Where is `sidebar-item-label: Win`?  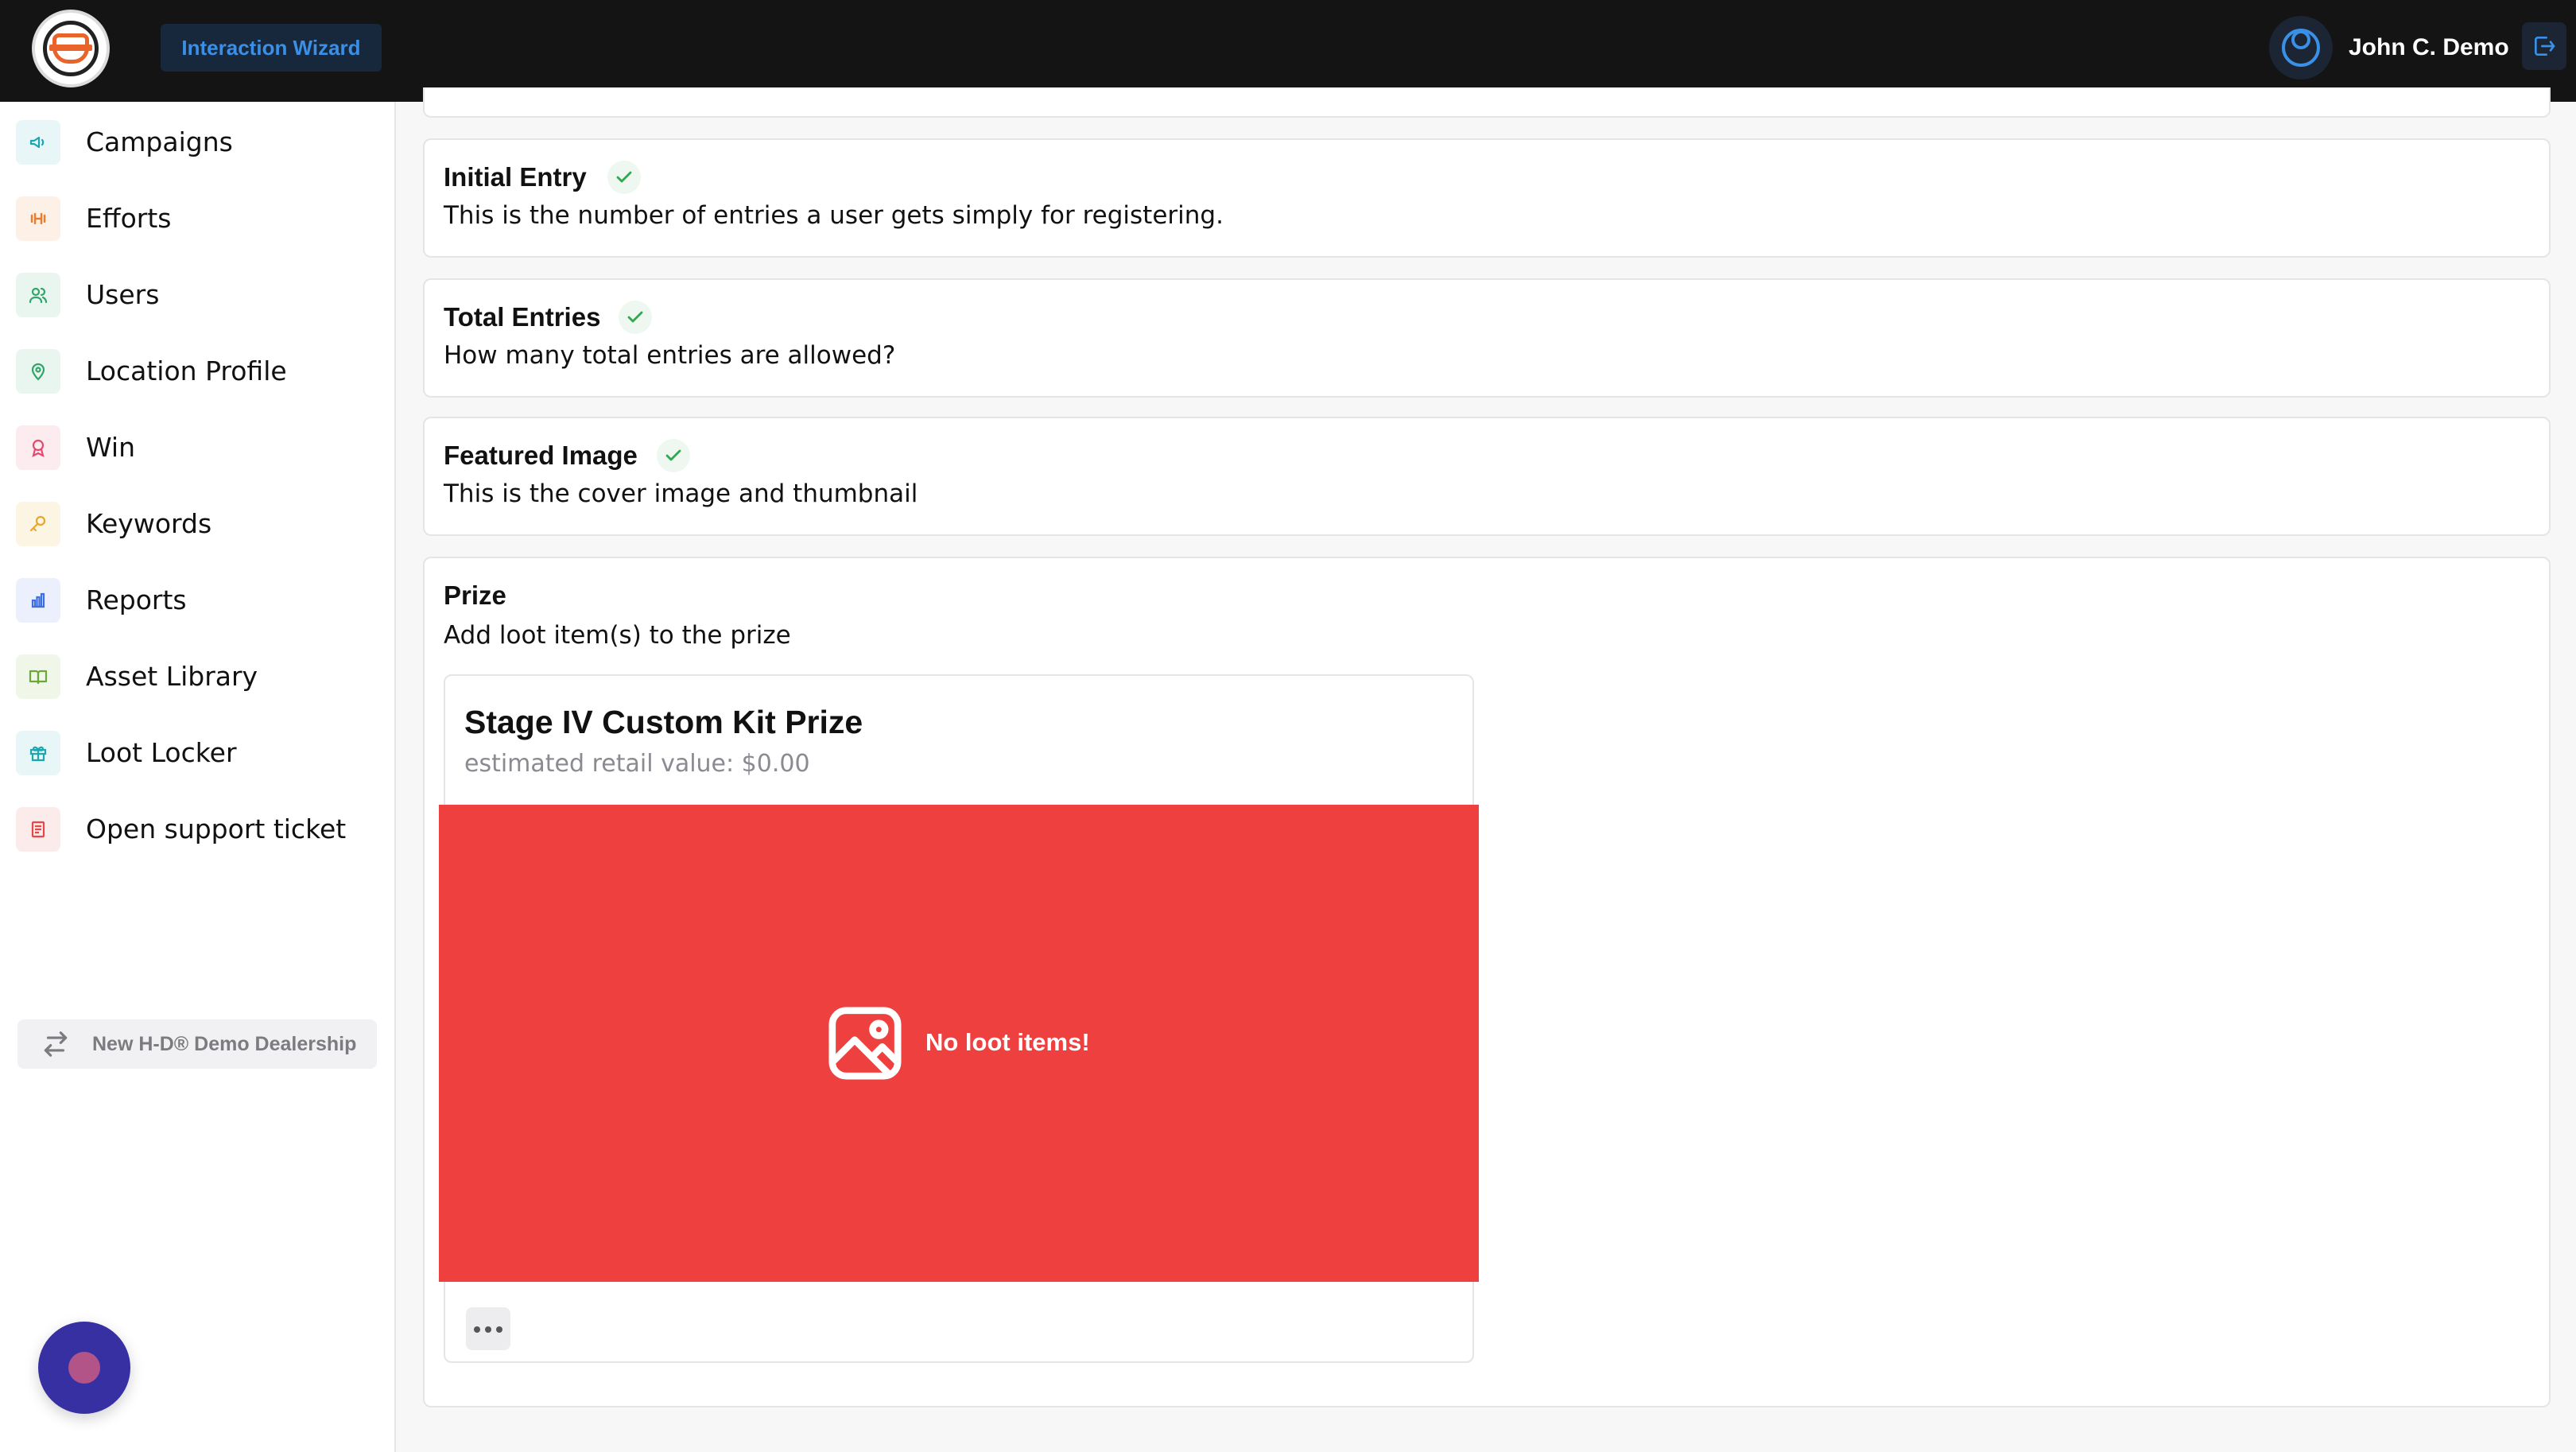
sidebar-item-label: Win is located at coordinates (110, 447).